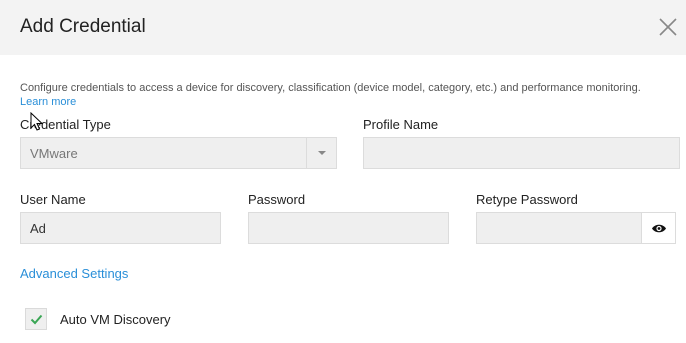 This screenshot has height=343, width=686. I want to click on chevron-down-icon, so click(321, 153).